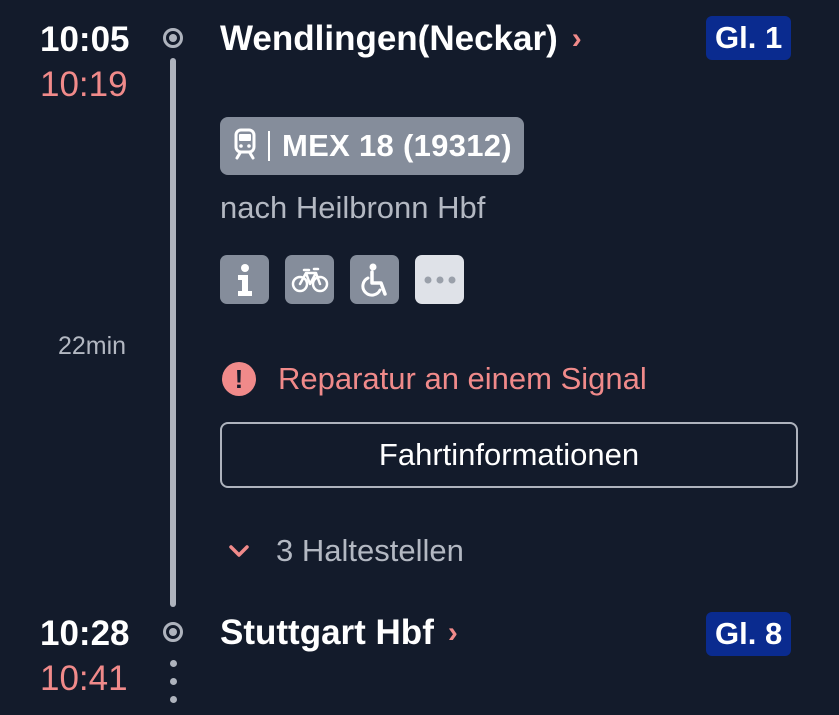 This screenshot has height=715, width=839. I want to click on train-line-badge: MEX 18 (19312), so click(372, 146).